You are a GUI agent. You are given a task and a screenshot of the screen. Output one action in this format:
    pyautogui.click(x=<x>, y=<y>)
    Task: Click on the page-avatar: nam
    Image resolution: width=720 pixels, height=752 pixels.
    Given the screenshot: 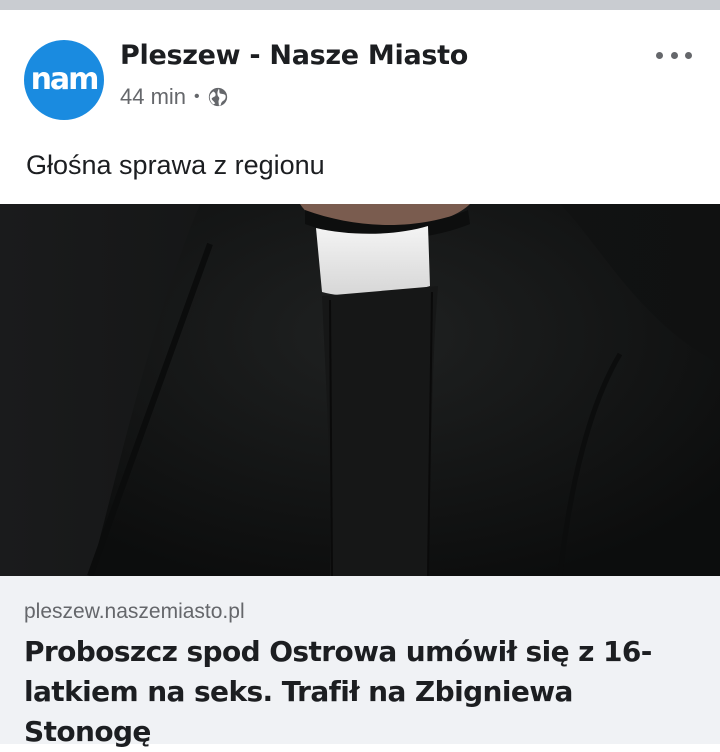 What is the action you would take?
    pyautogui.click(x=64, y=80)
    